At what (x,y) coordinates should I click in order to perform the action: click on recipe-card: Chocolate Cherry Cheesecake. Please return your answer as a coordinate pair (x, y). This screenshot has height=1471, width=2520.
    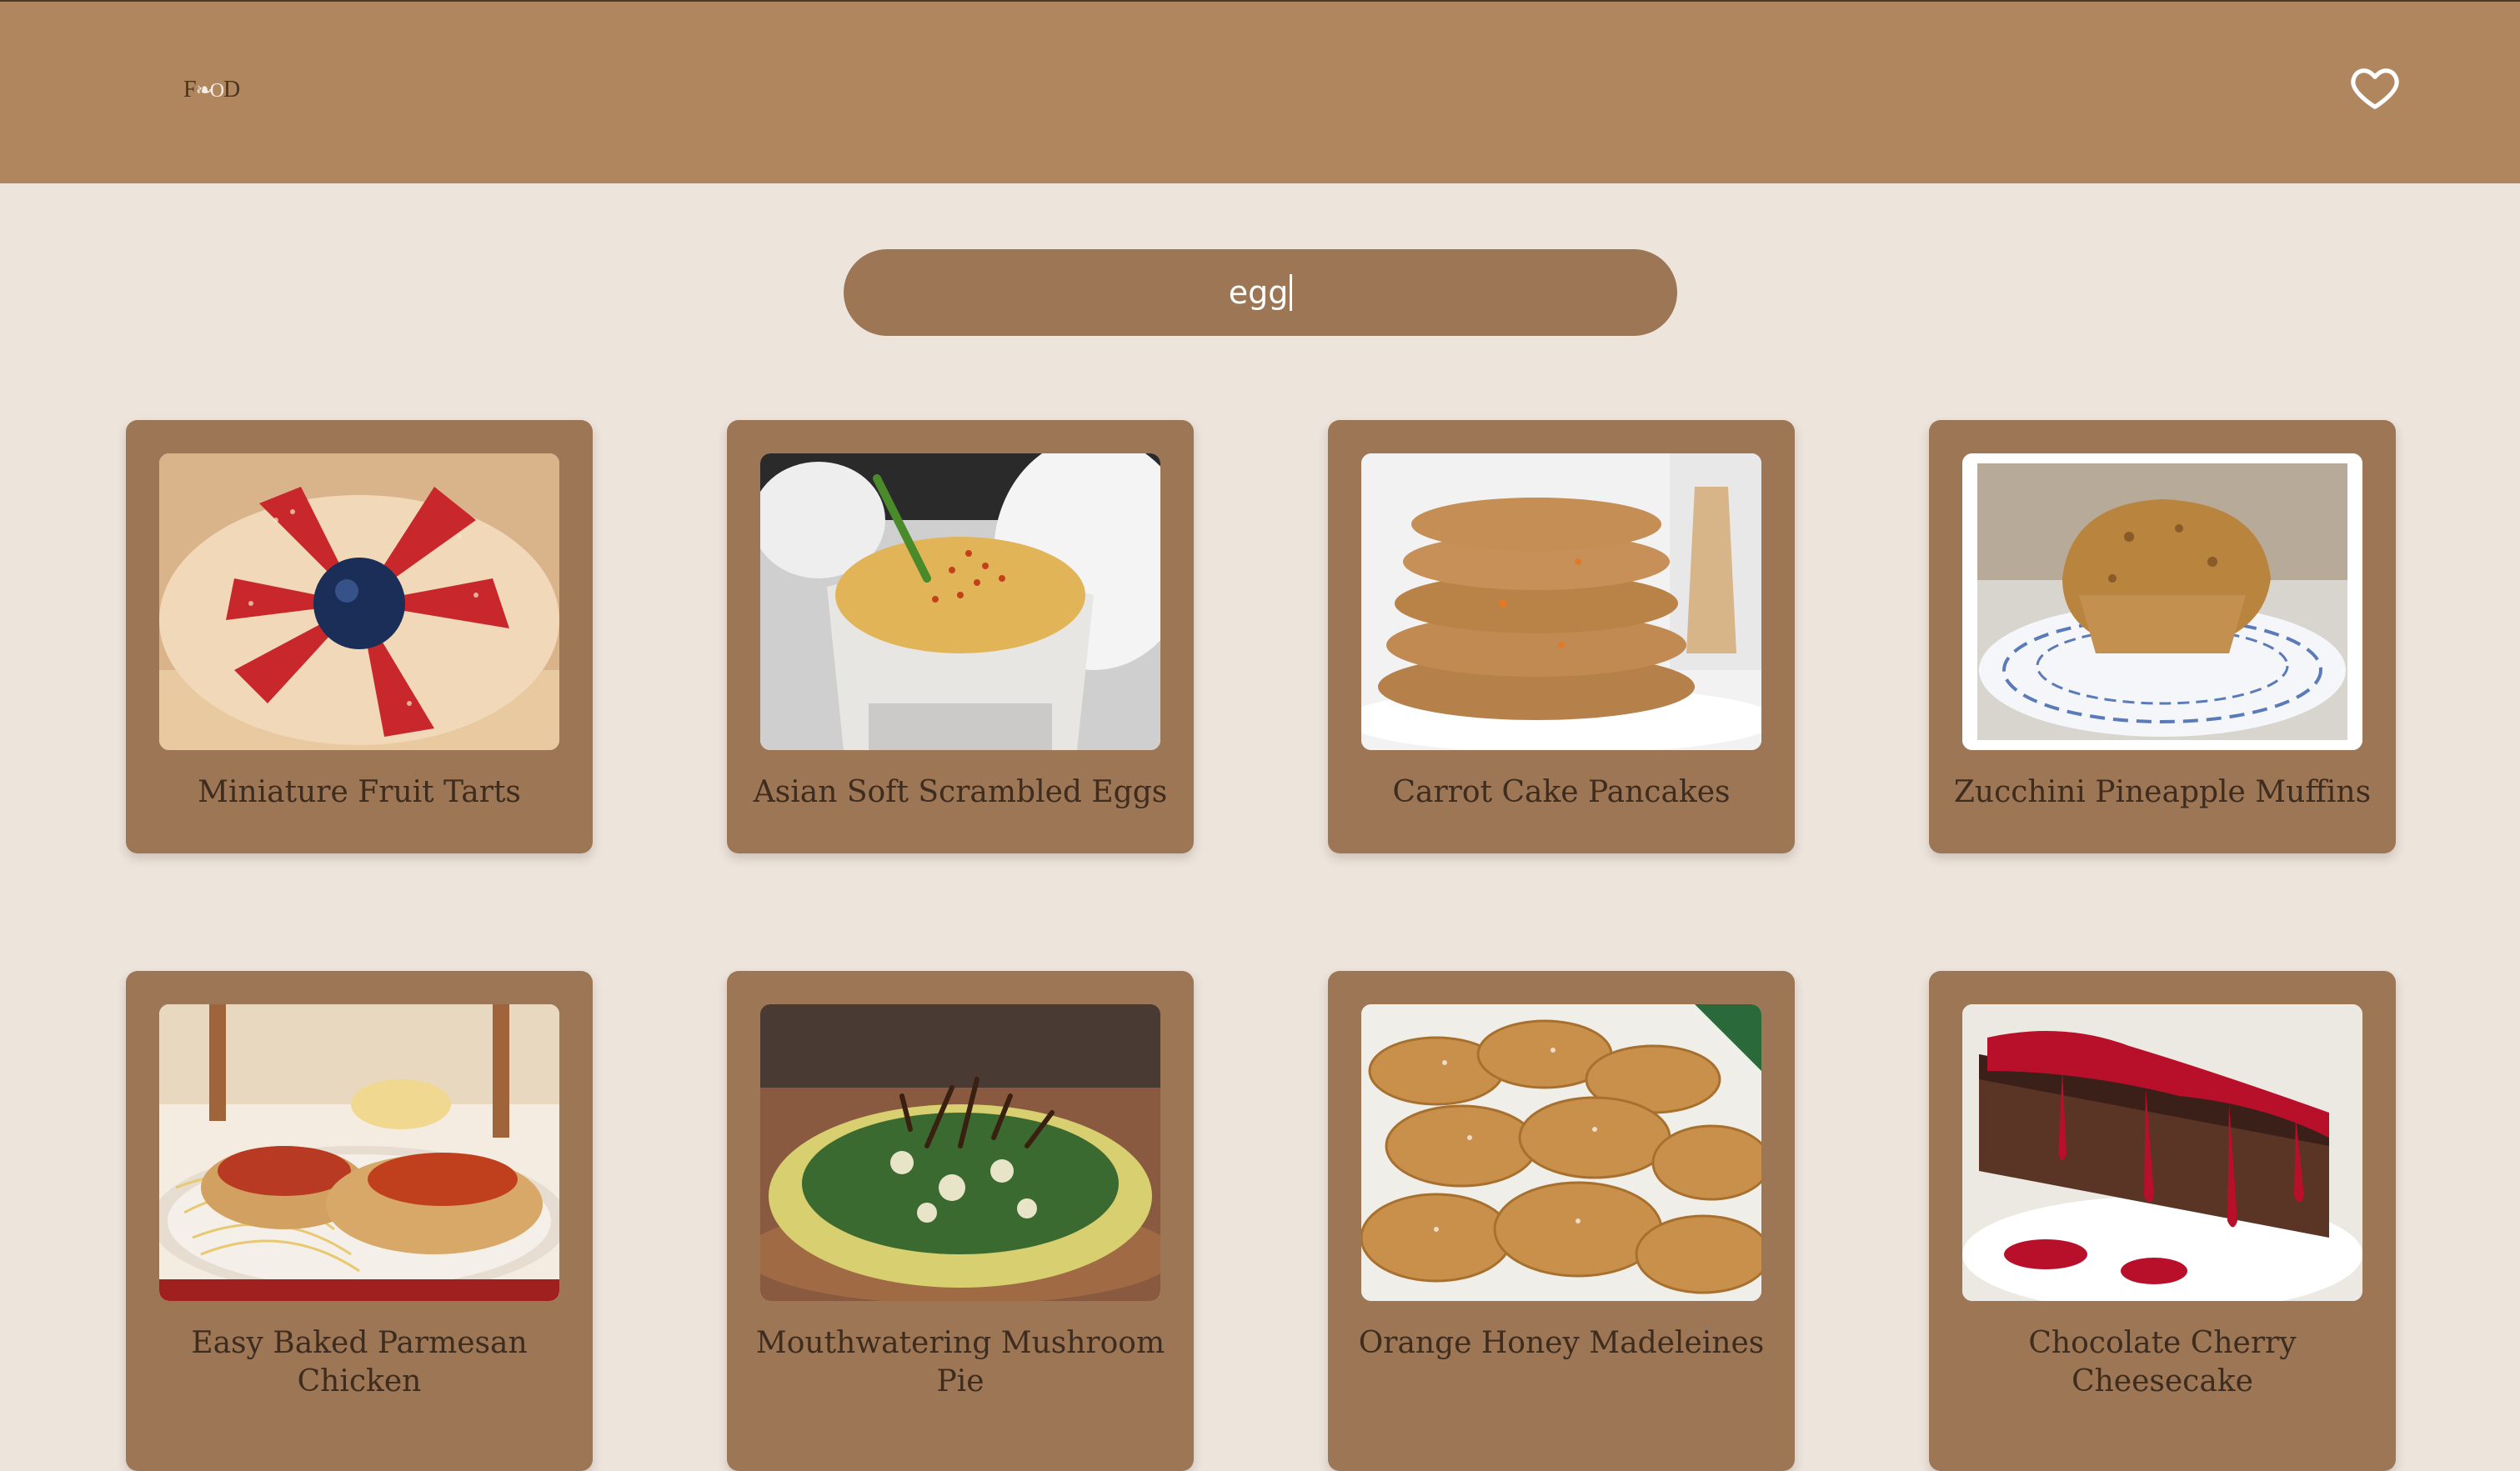
    Looking at the image, I should click on (2162, 1221).